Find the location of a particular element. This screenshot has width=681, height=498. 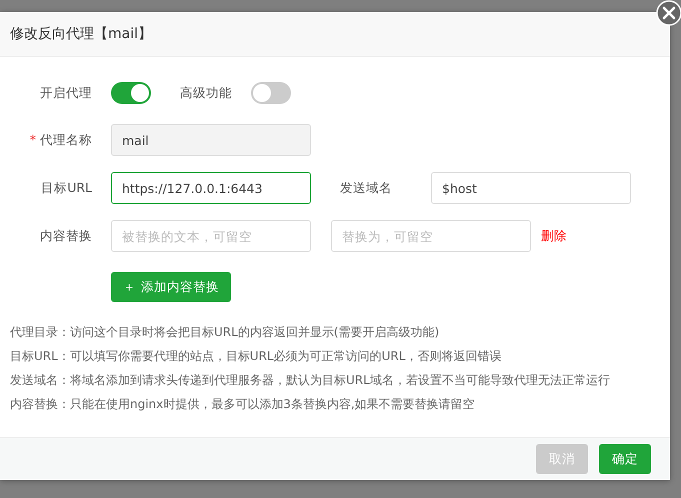

field-label: * 代理名称 is located at coordinates (60, 140).